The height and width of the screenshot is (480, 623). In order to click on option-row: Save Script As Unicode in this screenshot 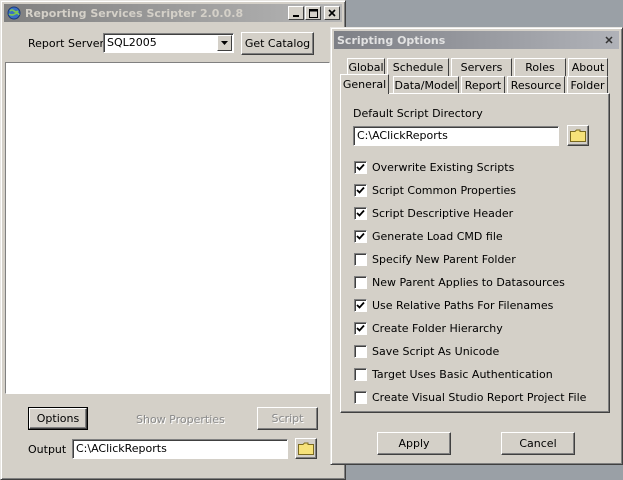, I will do `click(426, 351)`.